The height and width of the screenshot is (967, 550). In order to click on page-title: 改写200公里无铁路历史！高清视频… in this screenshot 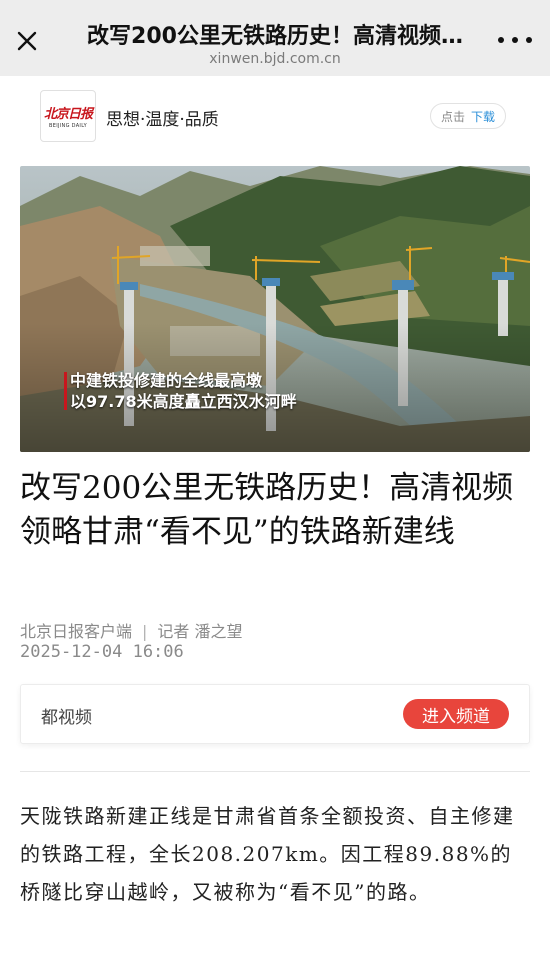, I will do `click(275, 36)`.